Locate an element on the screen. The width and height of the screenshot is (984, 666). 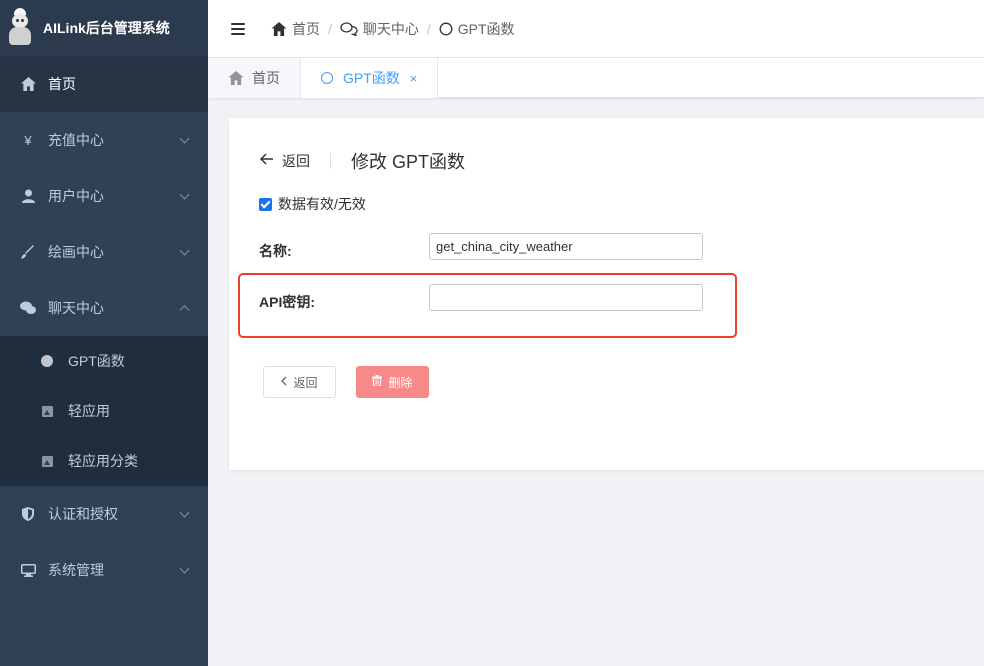
page-header: 返回 修改 GPT函数 is located at coordinates (362, 161).